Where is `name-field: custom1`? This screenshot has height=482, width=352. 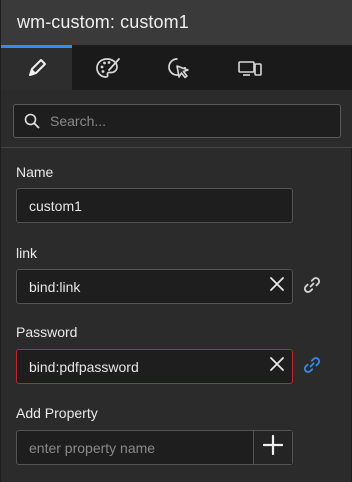
name-field: custom1 is located at coordinates (154, 205).